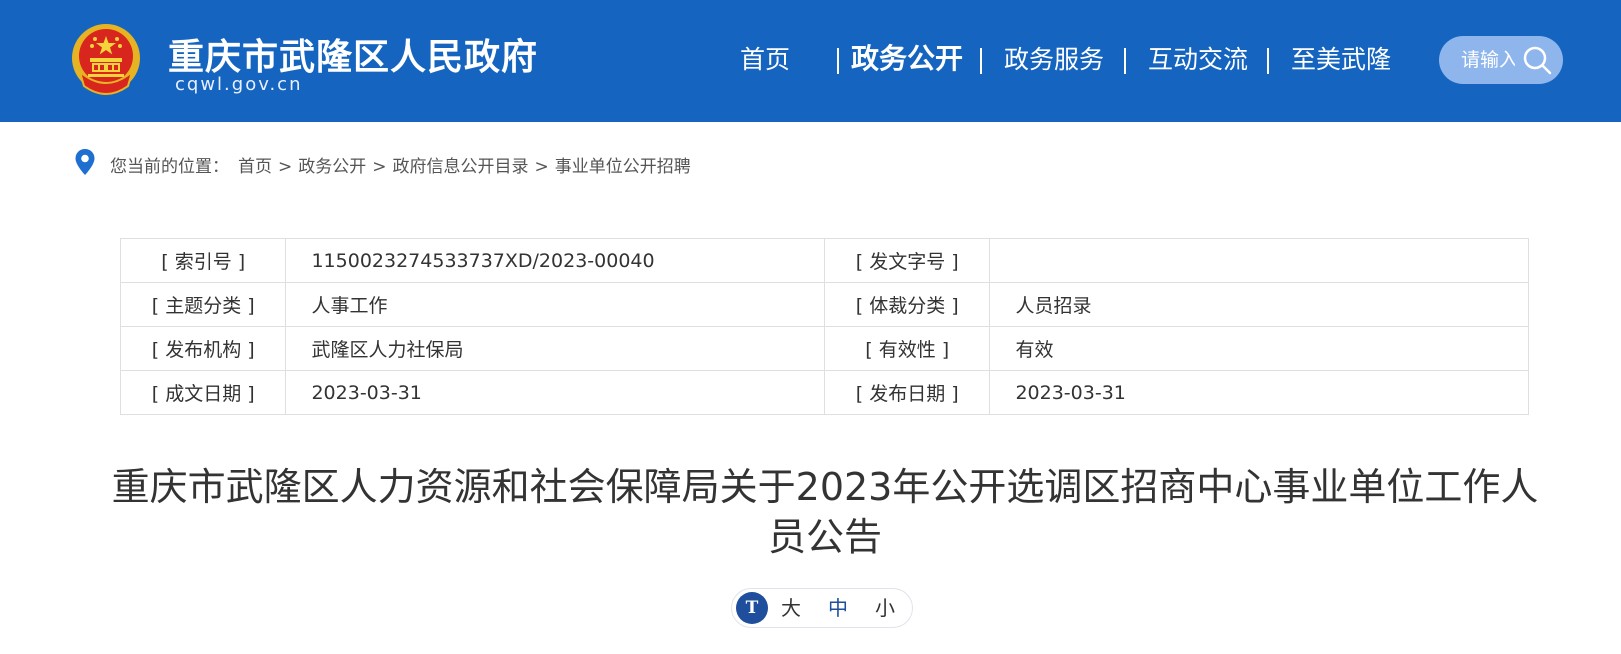 Image resolution: width=1621 pixels, height=654 pixels. Describe the element at coordinates (907, 304) in the screenshot. I see `genre-category-label: [ 体裁分类 ]` at that location.